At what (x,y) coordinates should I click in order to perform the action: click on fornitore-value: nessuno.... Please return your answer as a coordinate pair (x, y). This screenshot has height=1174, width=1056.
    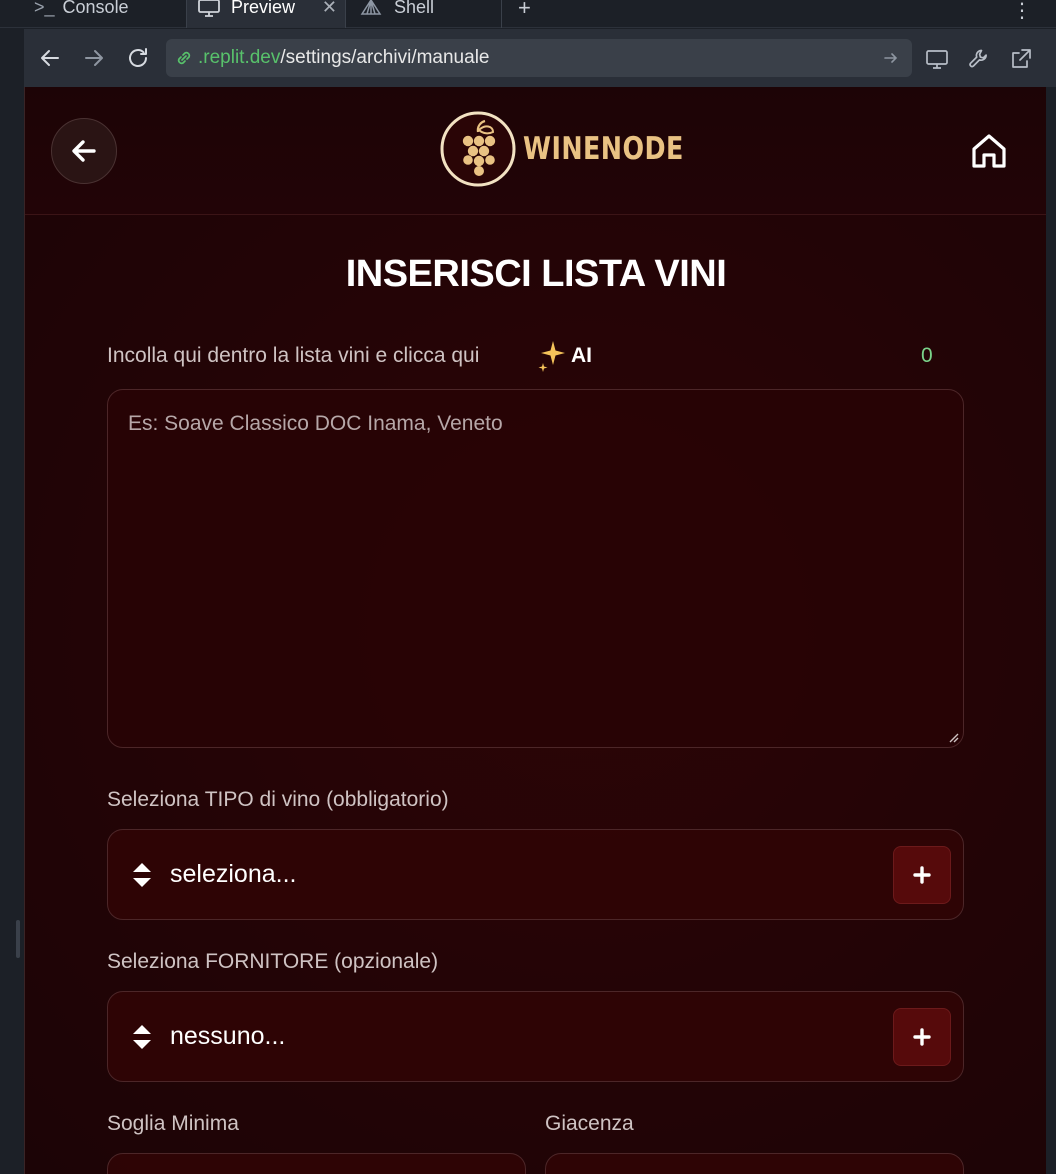
    Looking at the image, I should click on (228, 1036).